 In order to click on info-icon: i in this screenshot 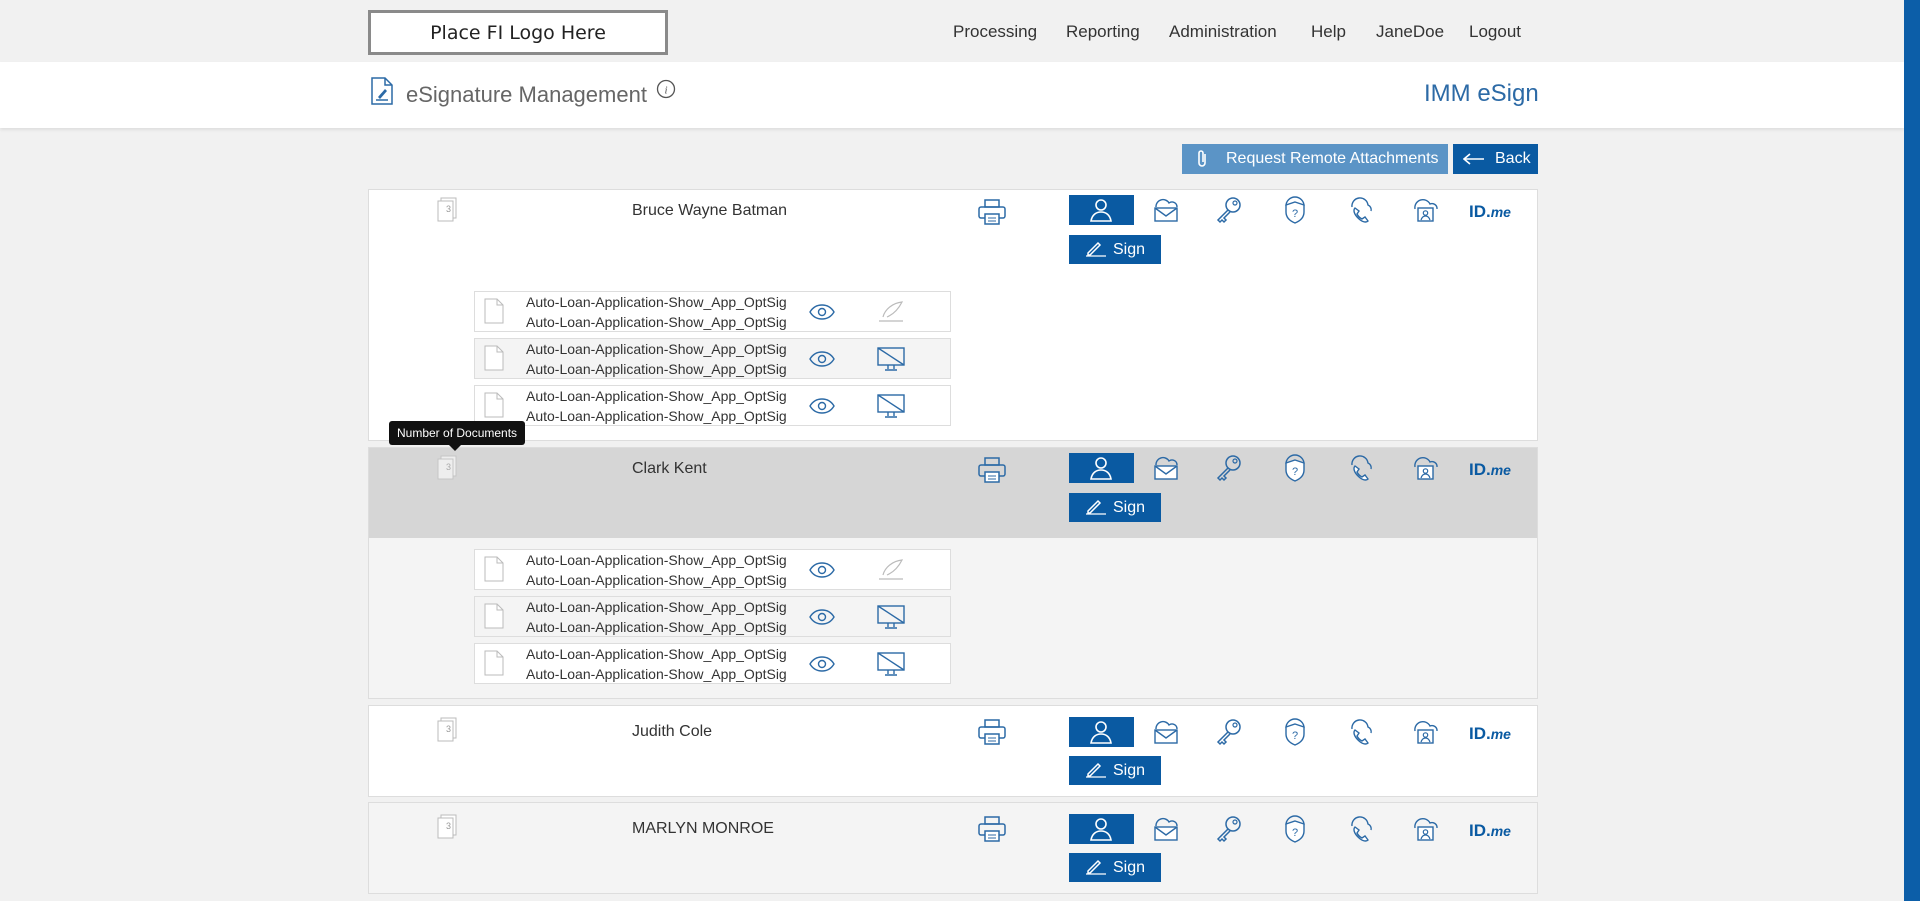, I will do `click(666, 91)`.